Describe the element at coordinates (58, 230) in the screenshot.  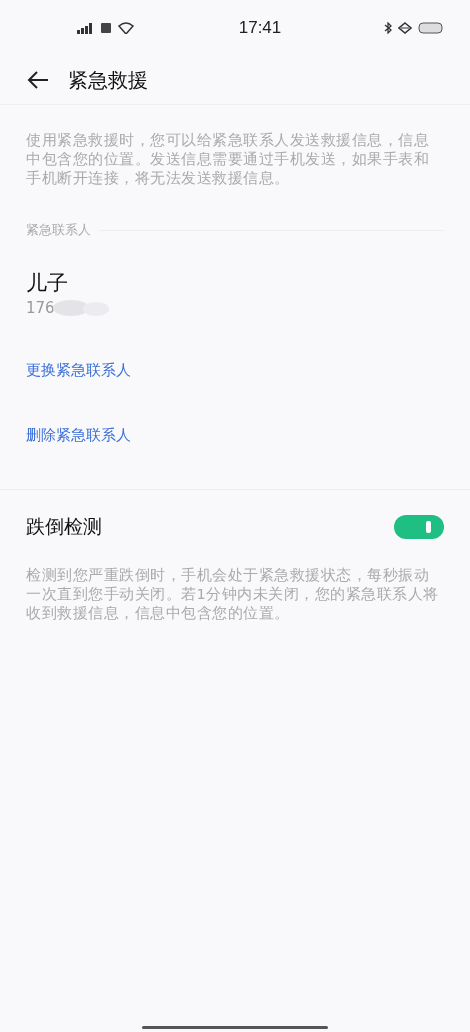
I see `section-label: 紧急联系人` at that location.